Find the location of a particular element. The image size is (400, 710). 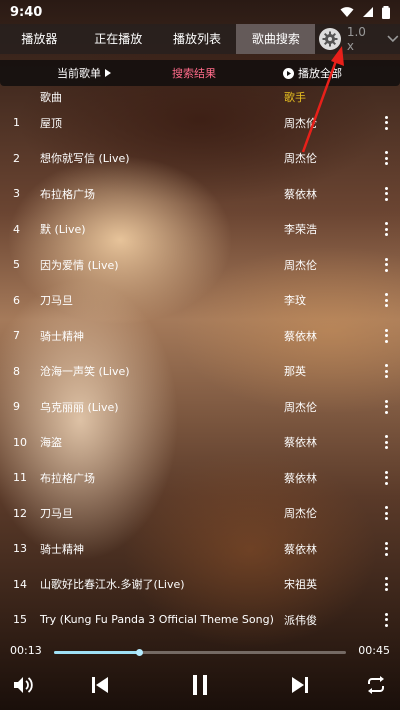

song-title: 因为爱情 (Live) is located at coordinates (79, 265).